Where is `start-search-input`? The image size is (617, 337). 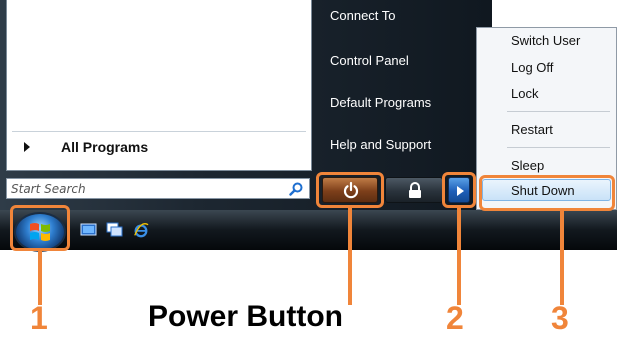
start-search-input is located at coordinates (146, 188).